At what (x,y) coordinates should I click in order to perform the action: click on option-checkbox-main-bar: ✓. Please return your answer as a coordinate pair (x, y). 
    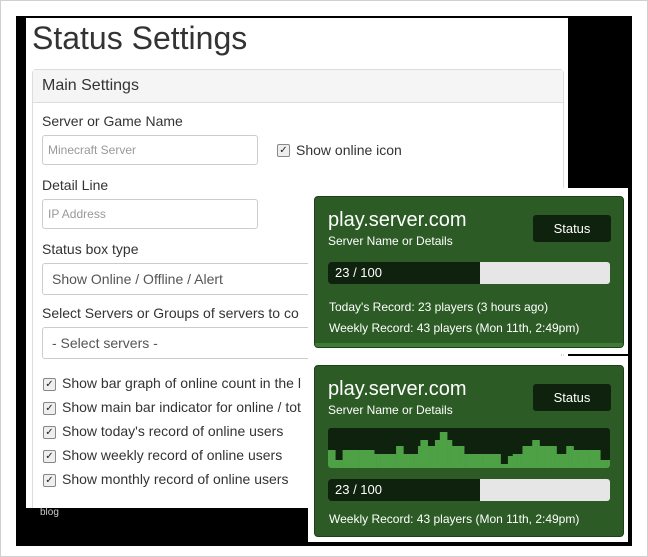
    Looking at the image, I should click on (49, 408).